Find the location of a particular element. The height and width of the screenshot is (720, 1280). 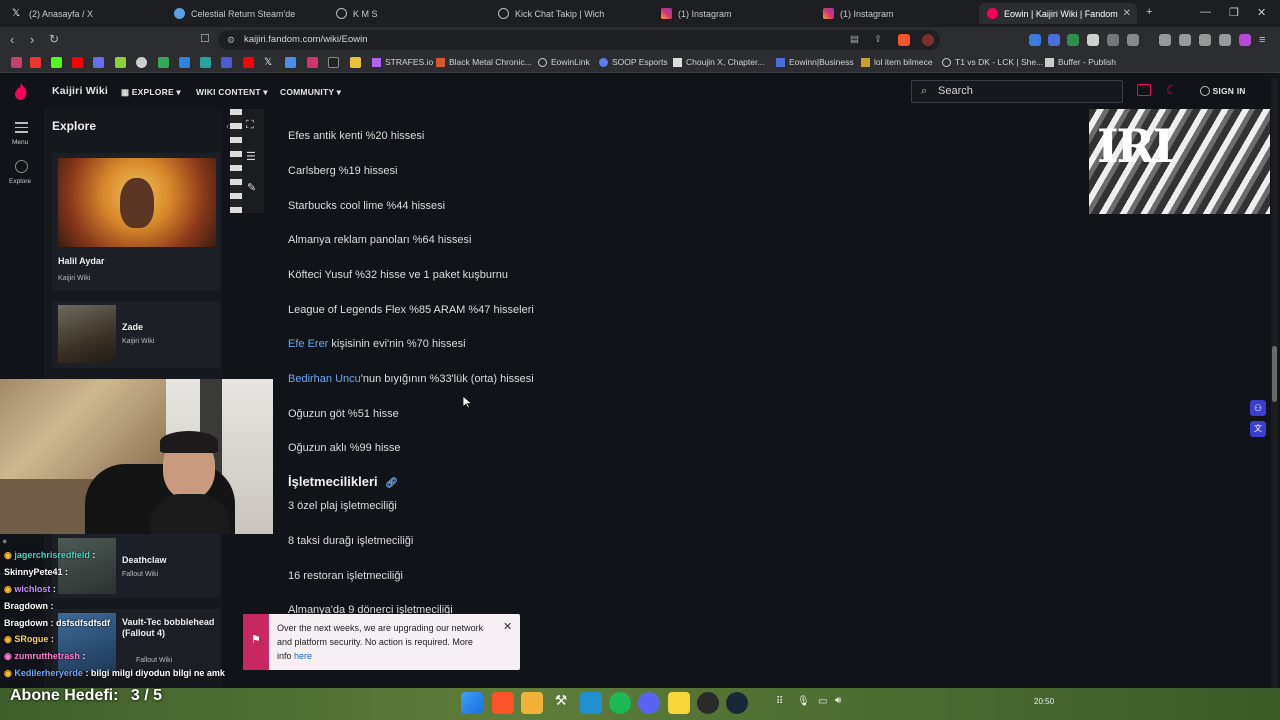

puzzle-icon is located at coordinates (1113, 40).